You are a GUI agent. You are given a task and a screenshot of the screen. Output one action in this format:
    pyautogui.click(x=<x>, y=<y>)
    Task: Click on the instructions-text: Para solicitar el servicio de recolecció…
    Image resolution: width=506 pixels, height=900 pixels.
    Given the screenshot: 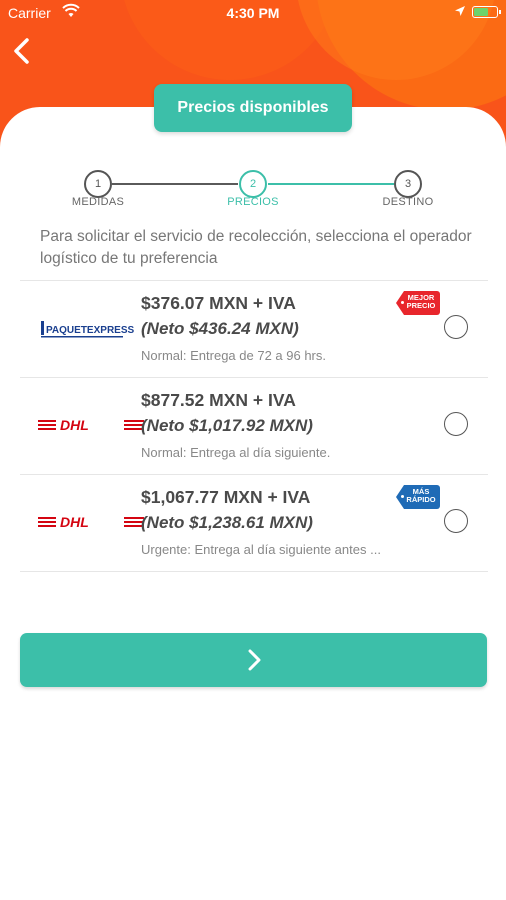 What is the action you would take?
    pyautogui.click(x=256, y=247)
    